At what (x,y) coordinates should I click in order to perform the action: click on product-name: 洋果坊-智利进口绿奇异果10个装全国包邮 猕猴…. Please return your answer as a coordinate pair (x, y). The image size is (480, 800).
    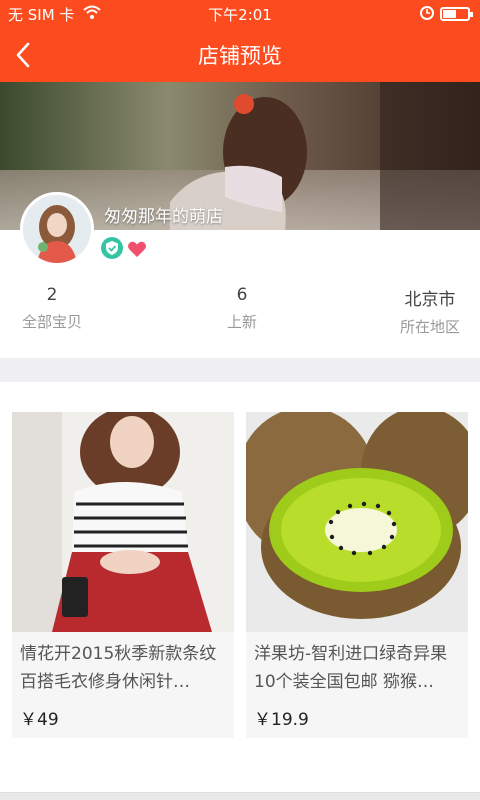
    Looking at the image, I should click on (351, 668).